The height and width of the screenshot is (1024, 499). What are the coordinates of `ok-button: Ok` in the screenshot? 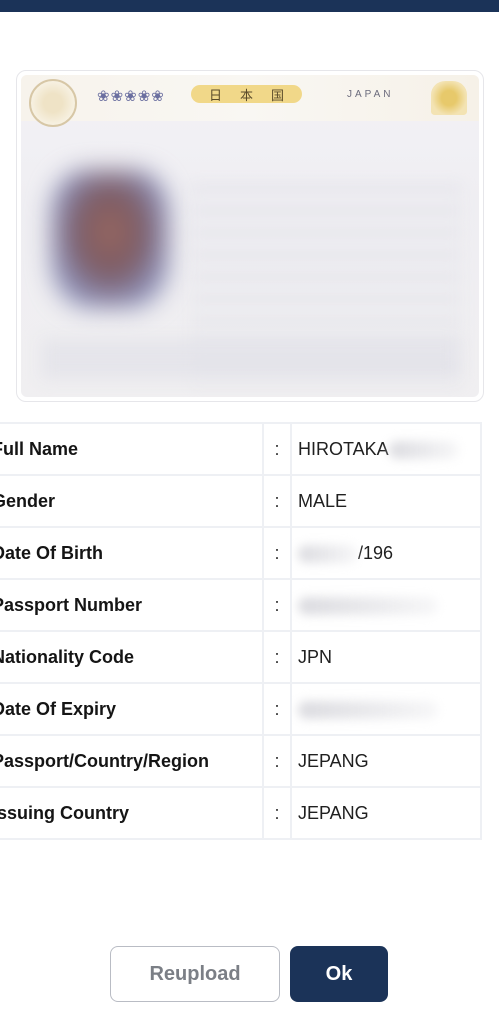 It's located at (339, 974).